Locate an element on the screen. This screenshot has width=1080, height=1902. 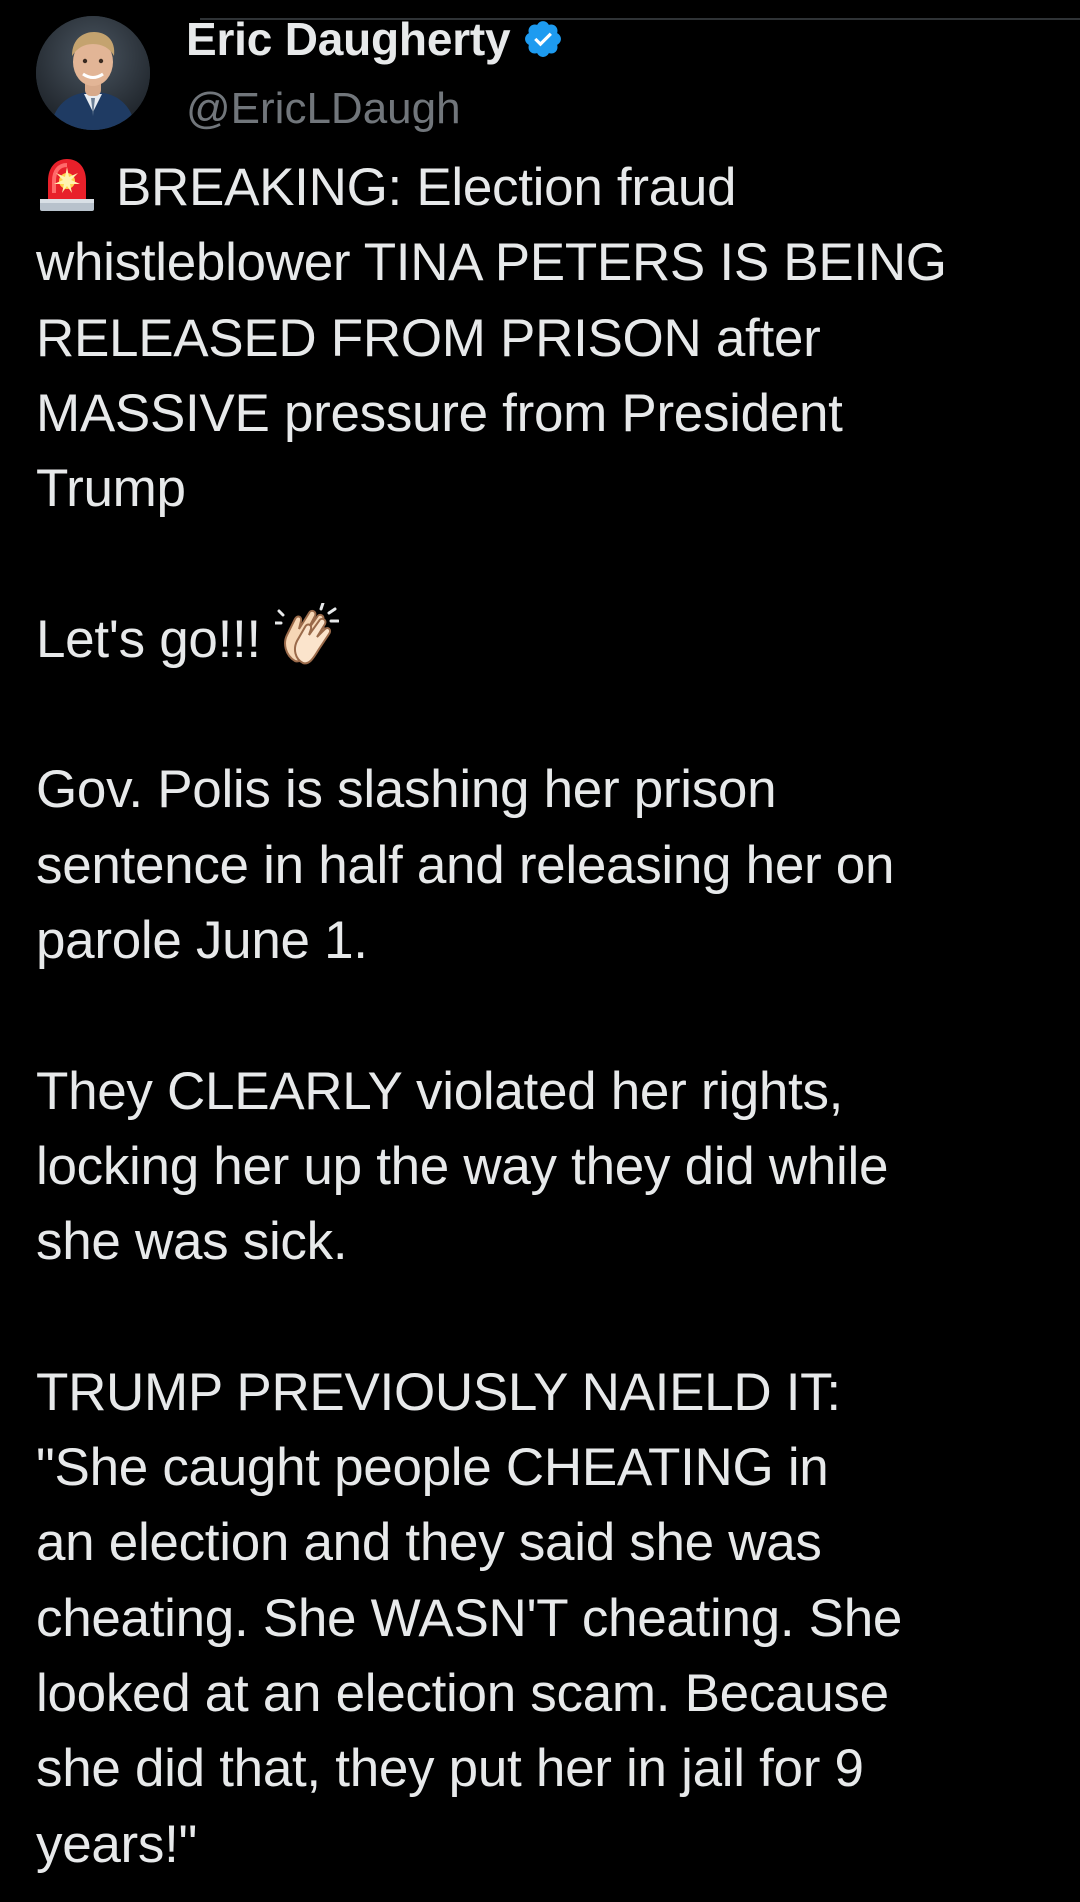
author-names: Eric Daugherty @EricLDaugh is located at coordinates (375, 73).